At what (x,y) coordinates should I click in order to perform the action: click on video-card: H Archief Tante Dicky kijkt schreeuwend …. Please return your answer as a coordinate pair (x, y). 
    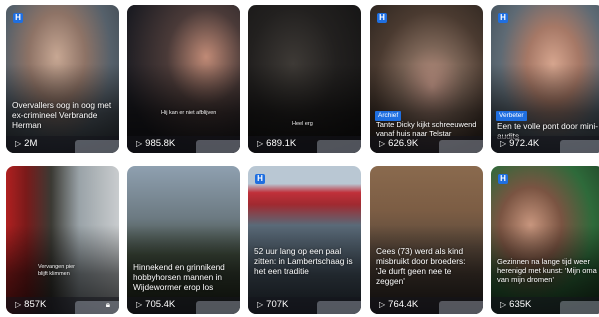
    Looking at the image, I should click on (426, 79).